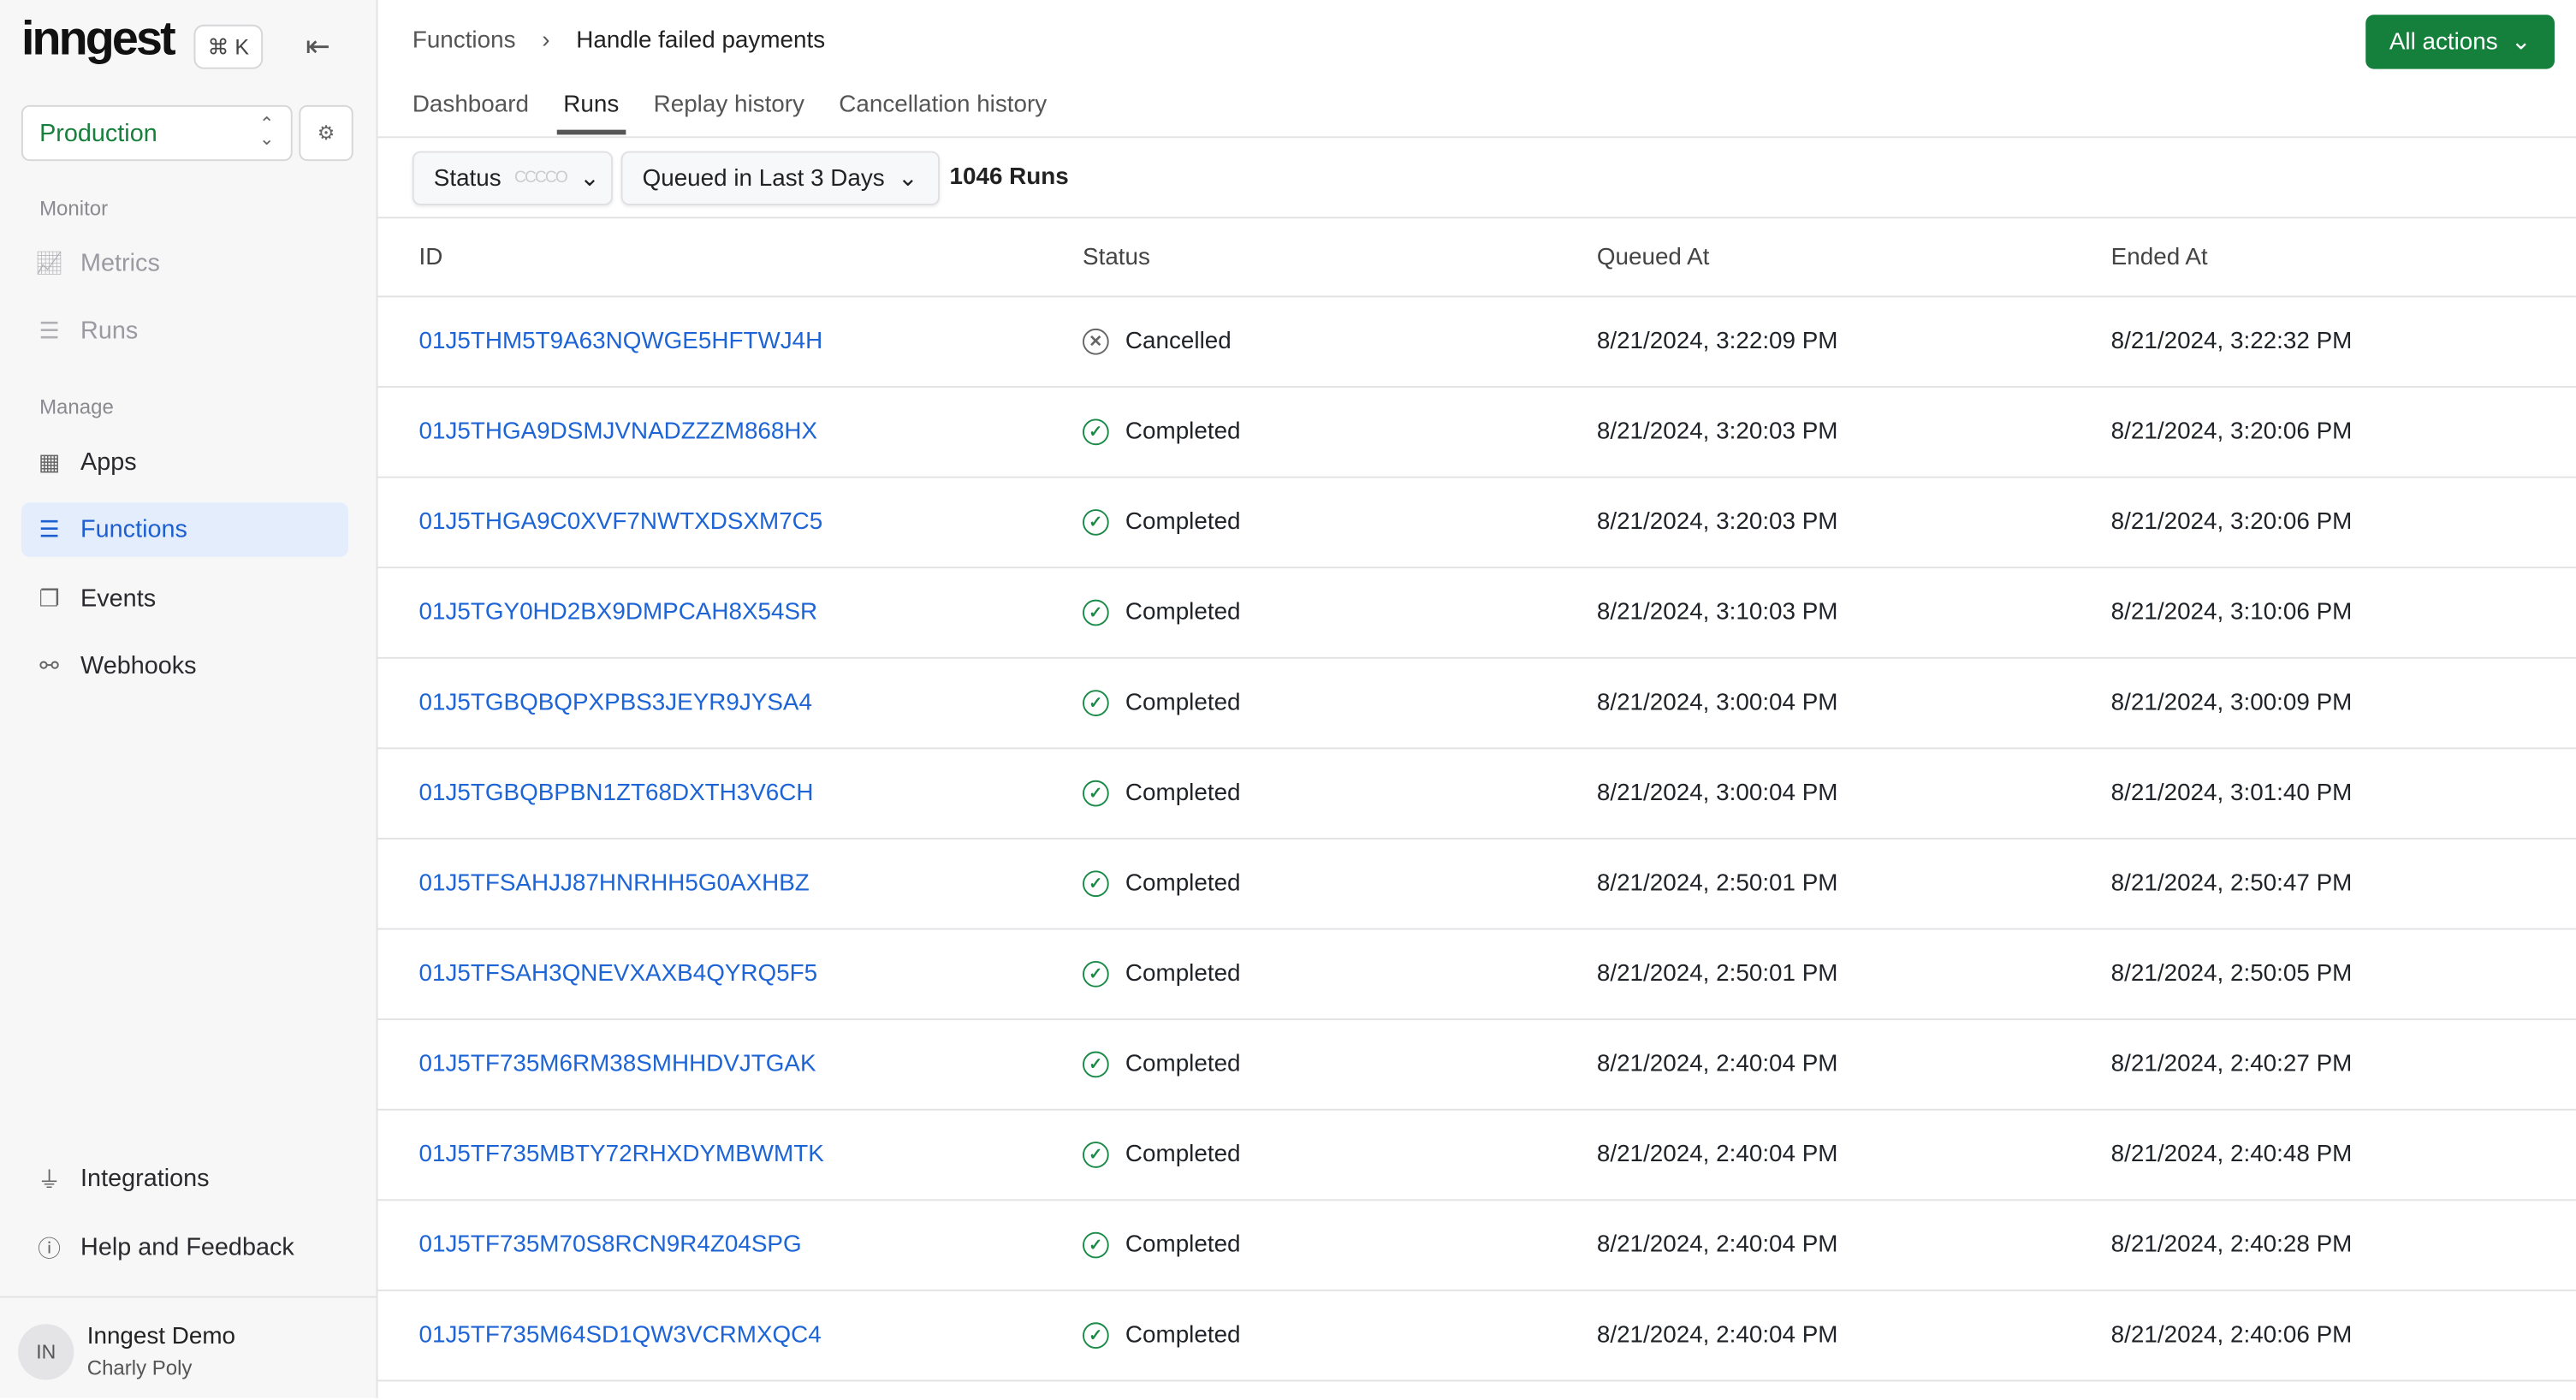  Describe the element at coordinates (619, 1335) in the screenshot. I see `run-id-link: 01J5TF735M64SD1QW3VCRMXQC4` at that location.